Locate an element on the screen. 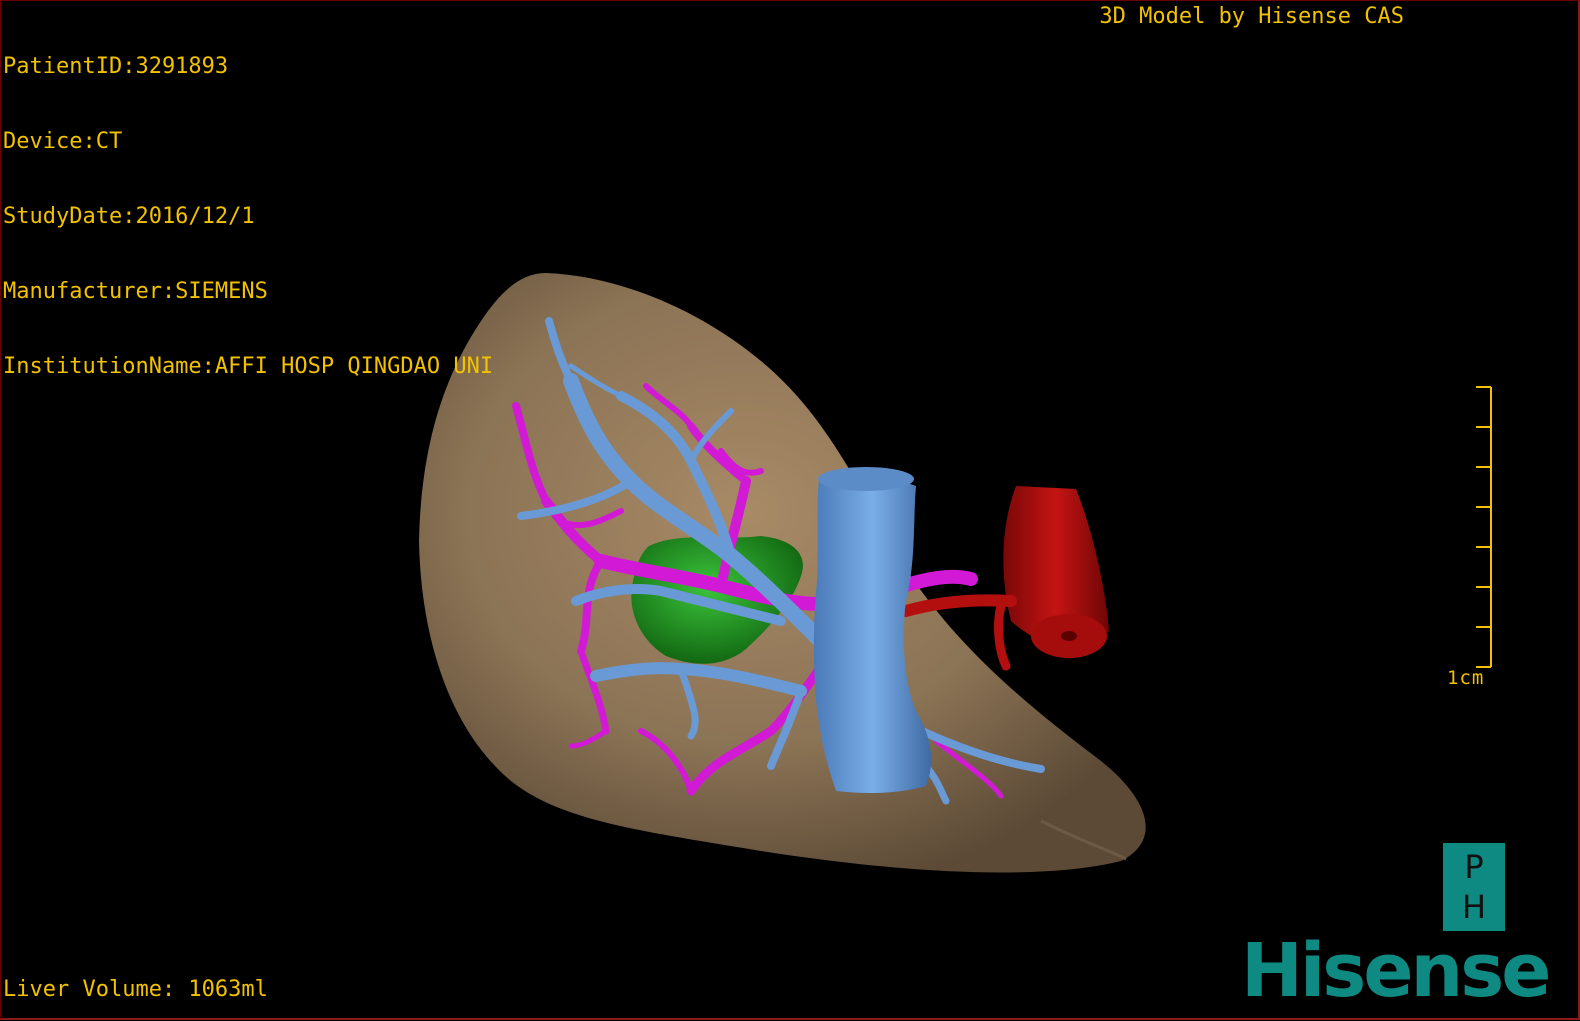 This screenshot has height=1021, width=1580. patient-id: PatientID:3291893 is located at coordinates (116, 66).